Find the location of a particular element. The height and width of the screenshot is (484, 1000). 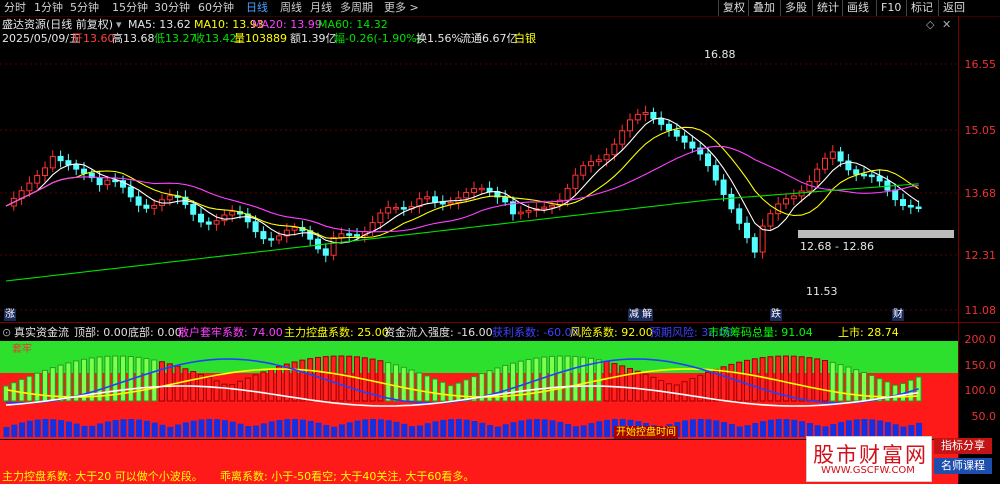

period-tab: 周线 is located at coordinates (291, 8).